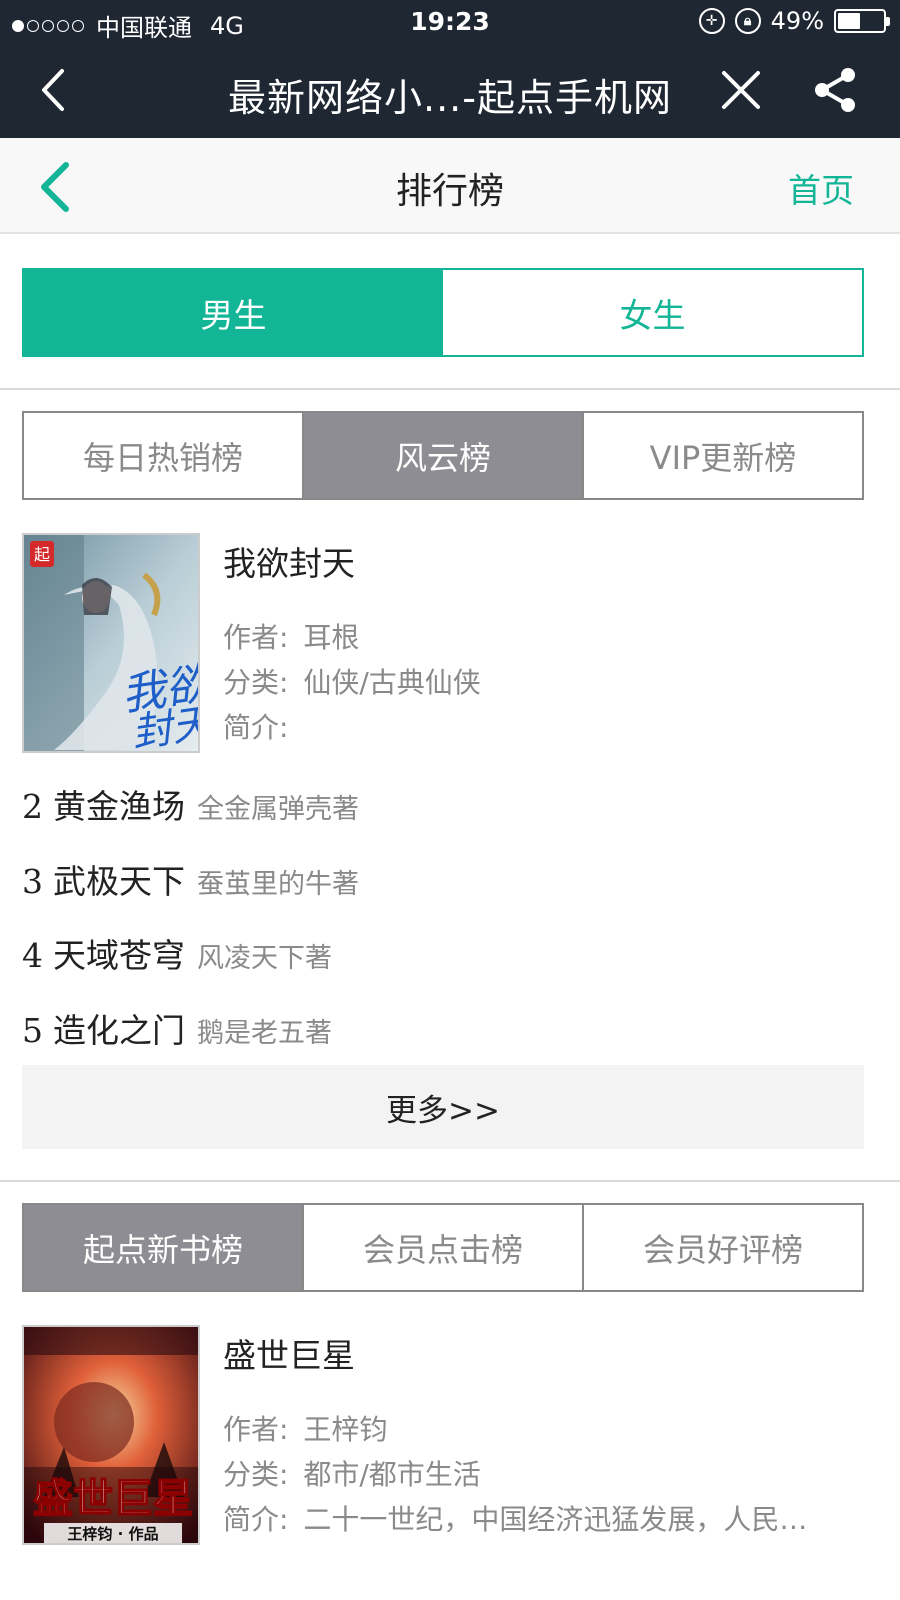 The image size is (900, 1600). What do you see at coordinates (352, 682) in the screenshot?
I see `book-category: 分类: 仙侠/古典仙侠` at bounding box center [352, 682].